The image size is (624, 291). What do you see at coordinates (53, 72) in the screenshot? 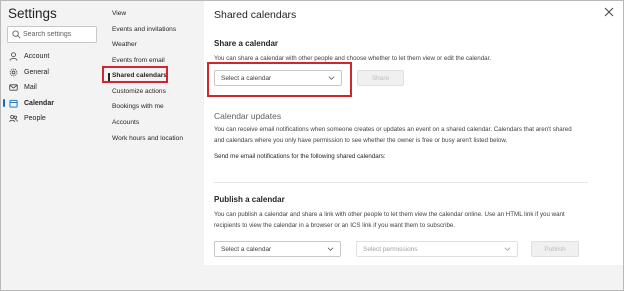
I see `nav-item-general: General` at bounding box center [53, 72].